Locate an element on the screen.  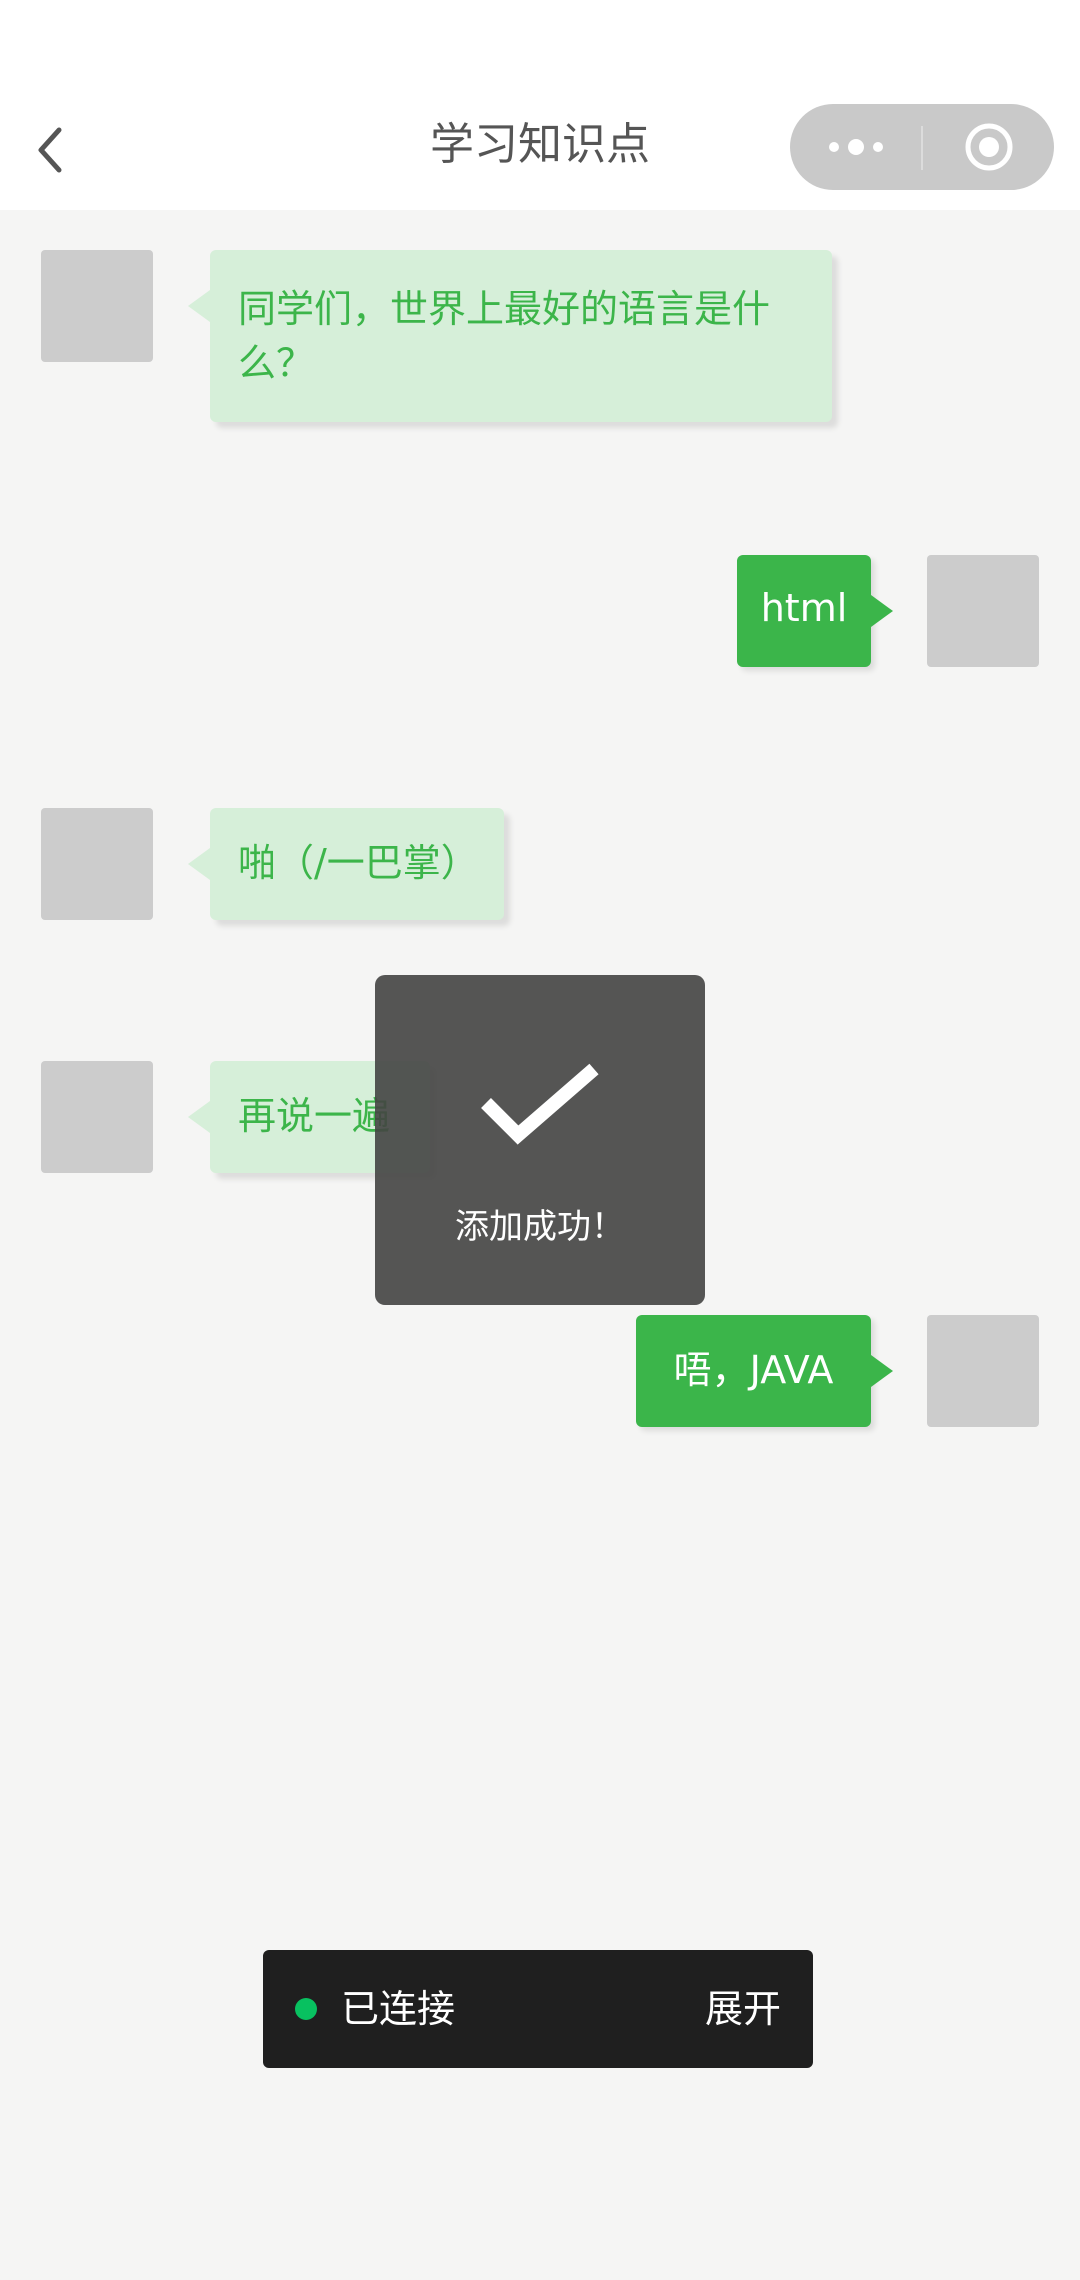
connection-status-text: 已连接 is located at coordinates (398, 2009).